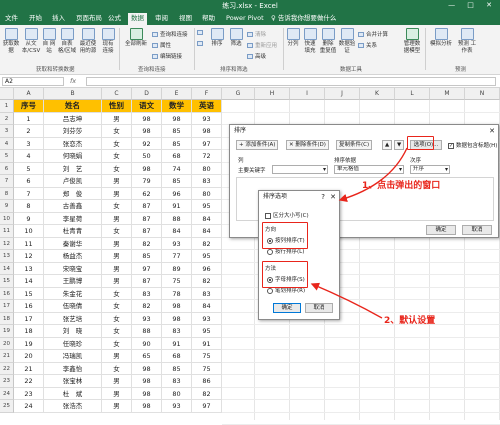  Describe the element at coordinates (373, 175) in the screenshot. I see `arrow-to-options-dialog` at that location.